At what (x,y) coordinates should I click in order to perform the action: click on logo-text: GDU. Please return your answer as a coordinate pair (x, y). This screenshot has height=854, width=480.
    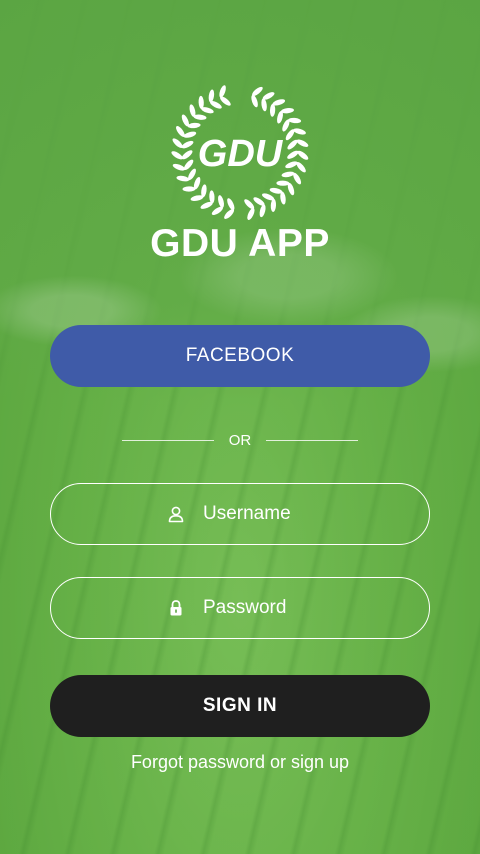
    Looking at the image, I should click on (241, 154).